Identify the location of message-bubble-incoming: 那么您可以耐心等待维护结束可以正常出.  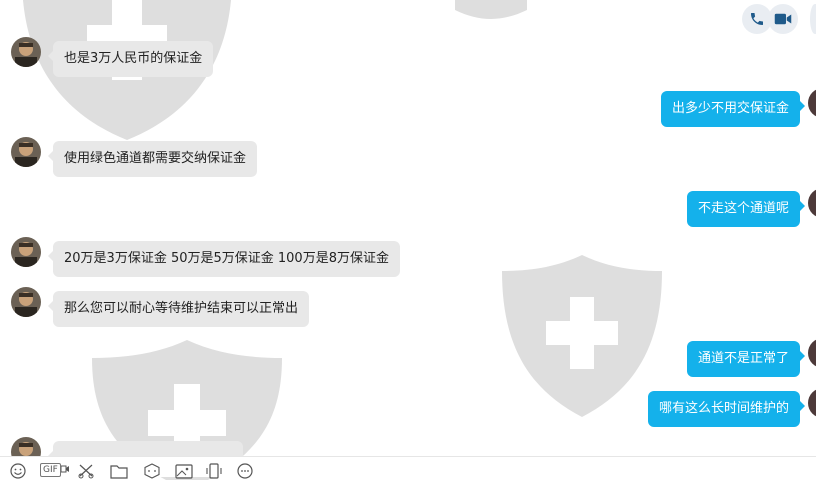
(178, 309).